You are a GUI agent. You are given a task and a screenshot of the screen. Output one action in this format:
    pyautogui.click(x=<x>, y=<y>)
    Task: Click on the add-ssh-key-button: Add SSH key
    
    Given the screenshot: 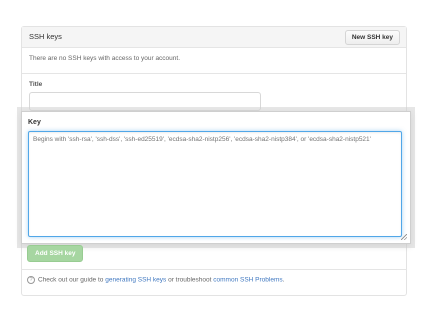 What is the action you would take?
    pyautogui.click(x=55, y=253)
    